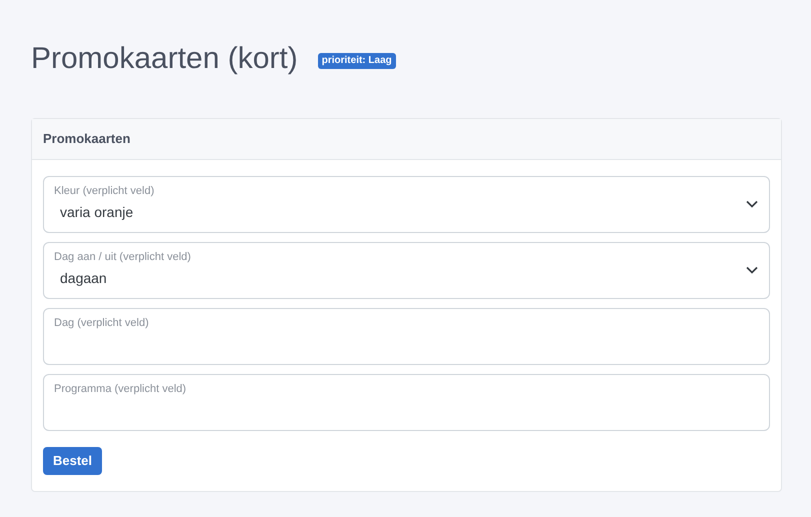  I want to click on field-label: Dag (verplicht veld), so click(101, 323).